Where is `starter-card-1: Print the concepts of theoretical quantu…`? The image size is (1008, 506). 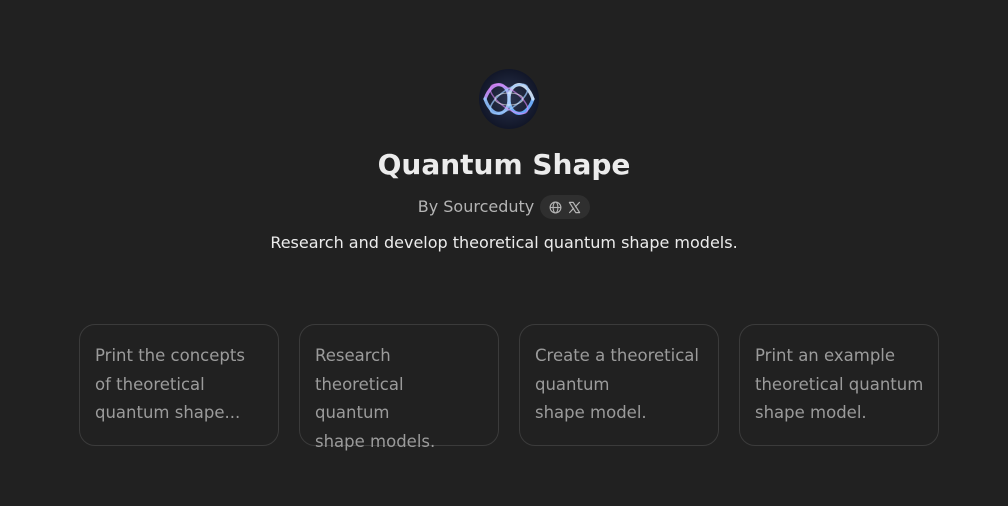 starter-card-1: Print the concepts of theoretical quantu… is located at coordinates (179, 385).